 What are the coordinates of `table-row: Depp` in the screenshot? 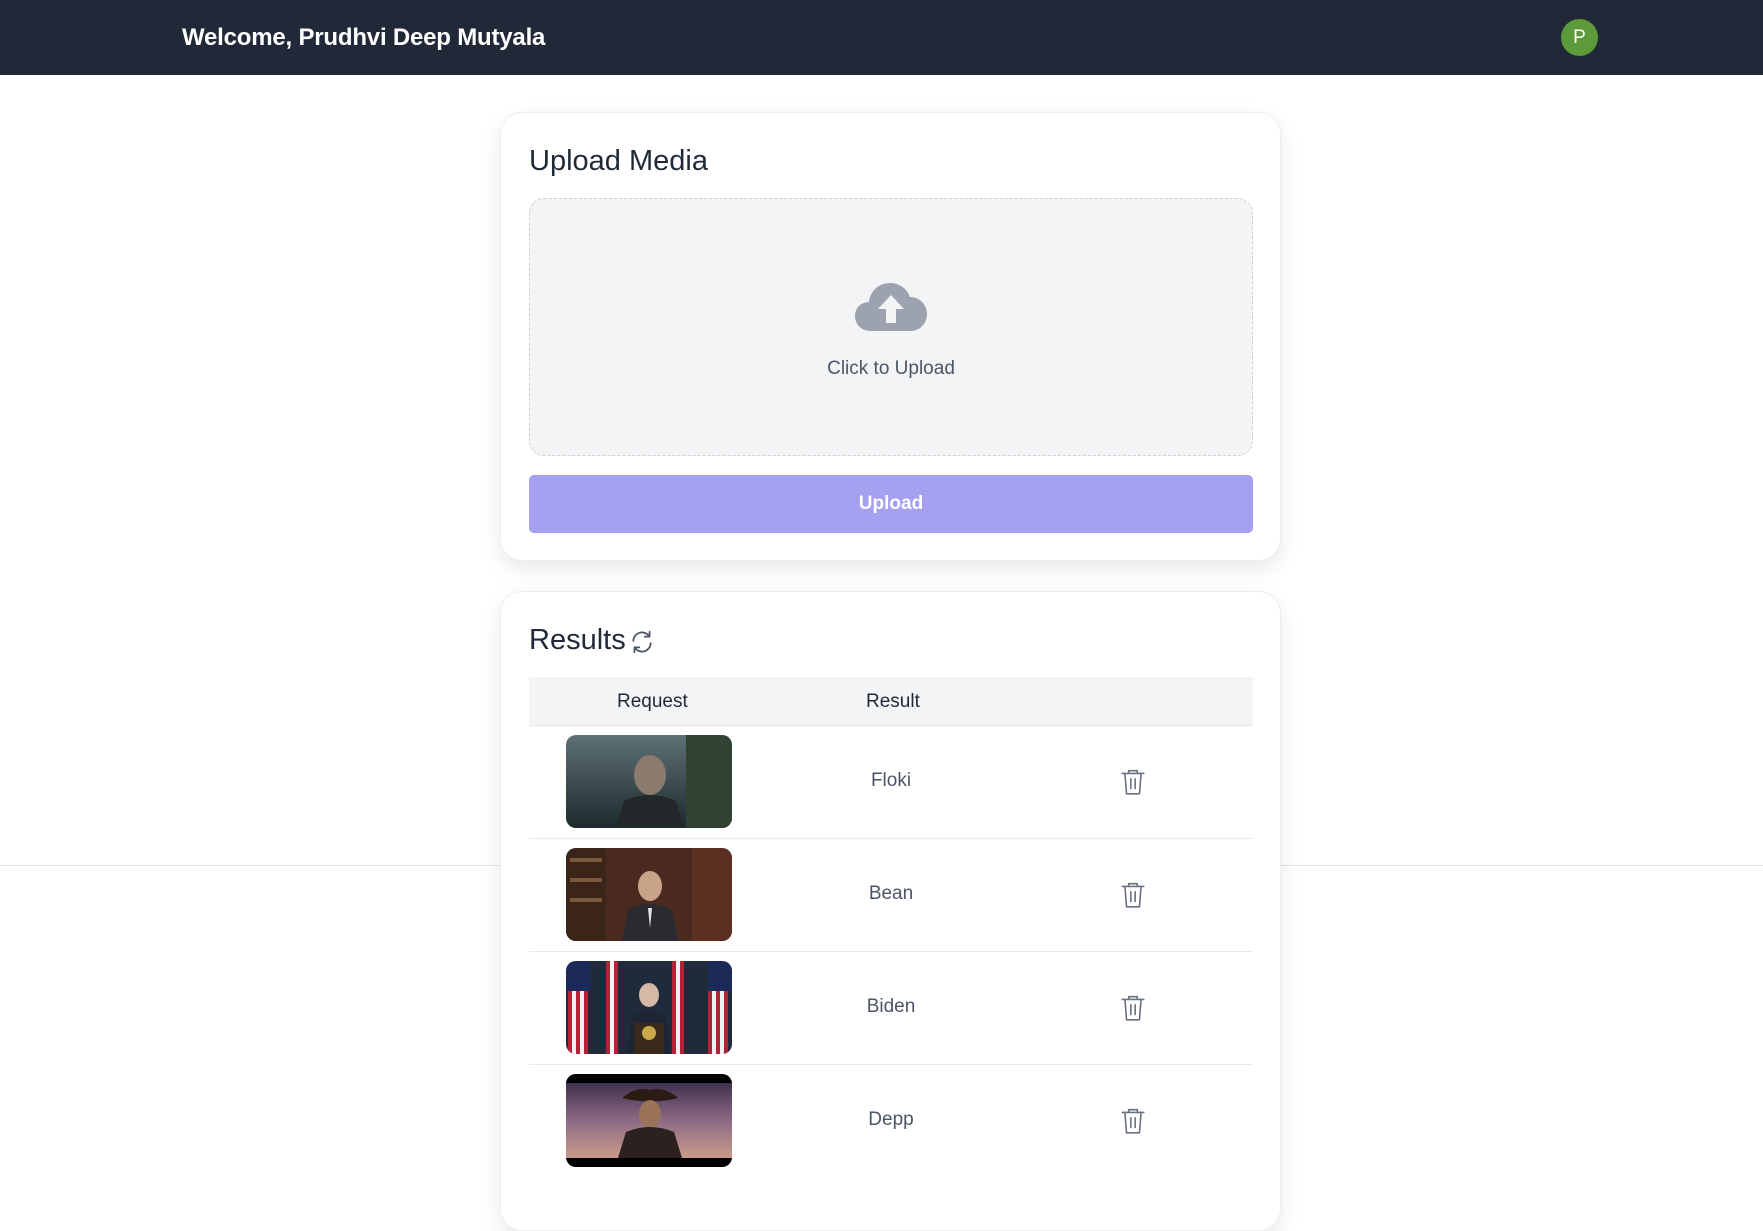 It's located at (891, 1121).